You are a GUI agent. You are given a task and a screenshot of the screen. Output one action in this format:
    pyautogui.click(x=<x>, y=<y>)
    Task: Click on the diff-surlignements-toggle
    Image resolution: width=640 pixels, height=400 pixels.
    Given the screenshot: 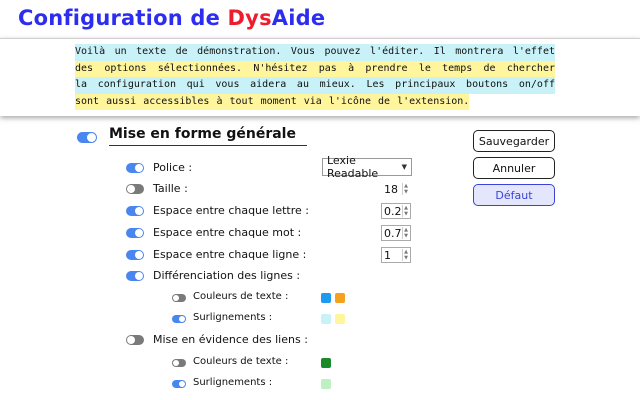 What is the action you would take?
    pyautogui.click(x=179, y=319)
    